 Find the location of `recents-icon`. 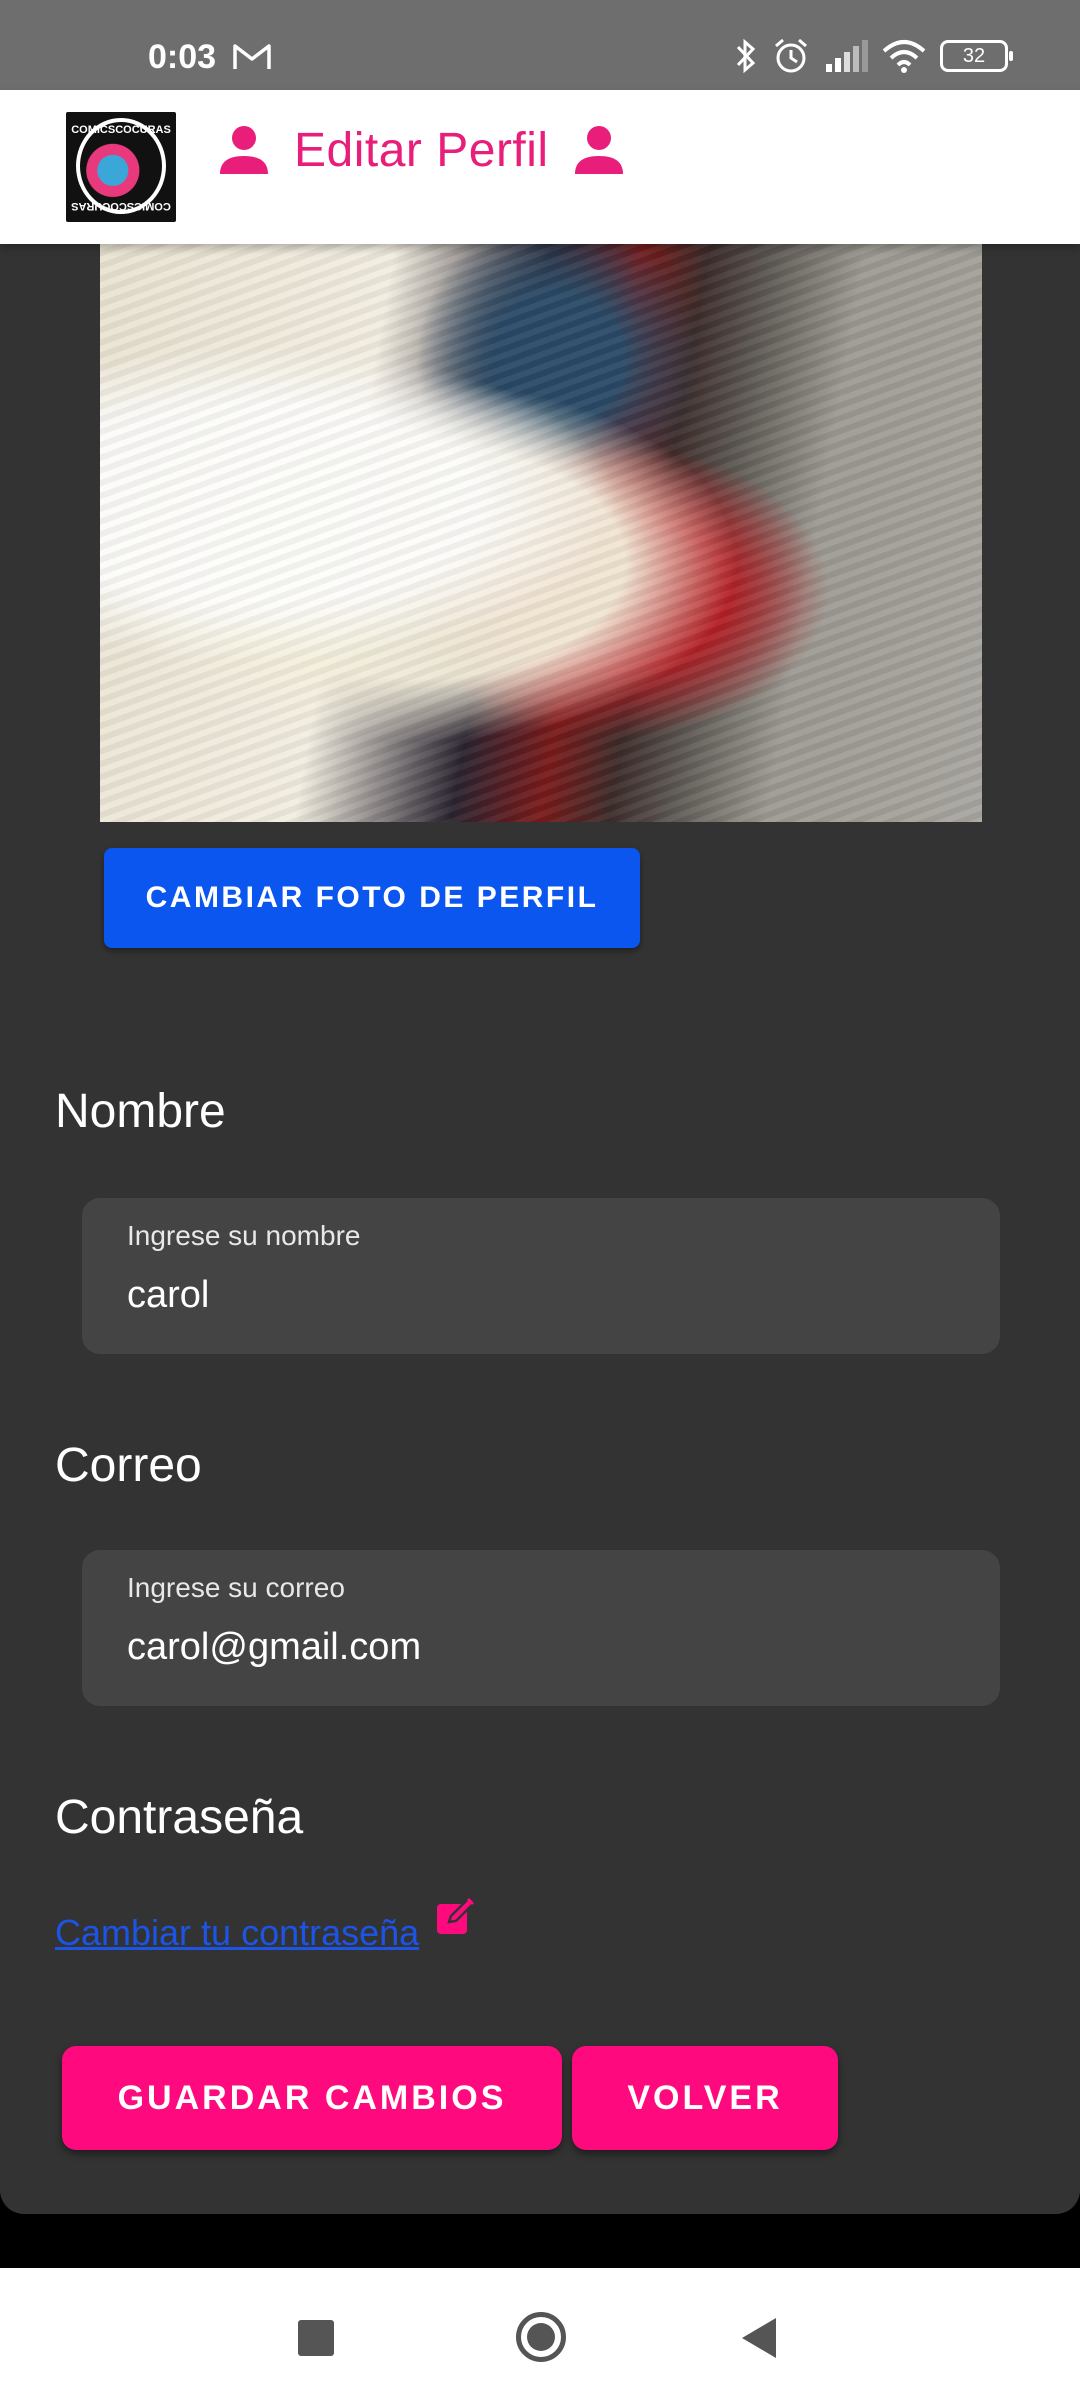

recents-icon is located at coordinates (316, 2338).